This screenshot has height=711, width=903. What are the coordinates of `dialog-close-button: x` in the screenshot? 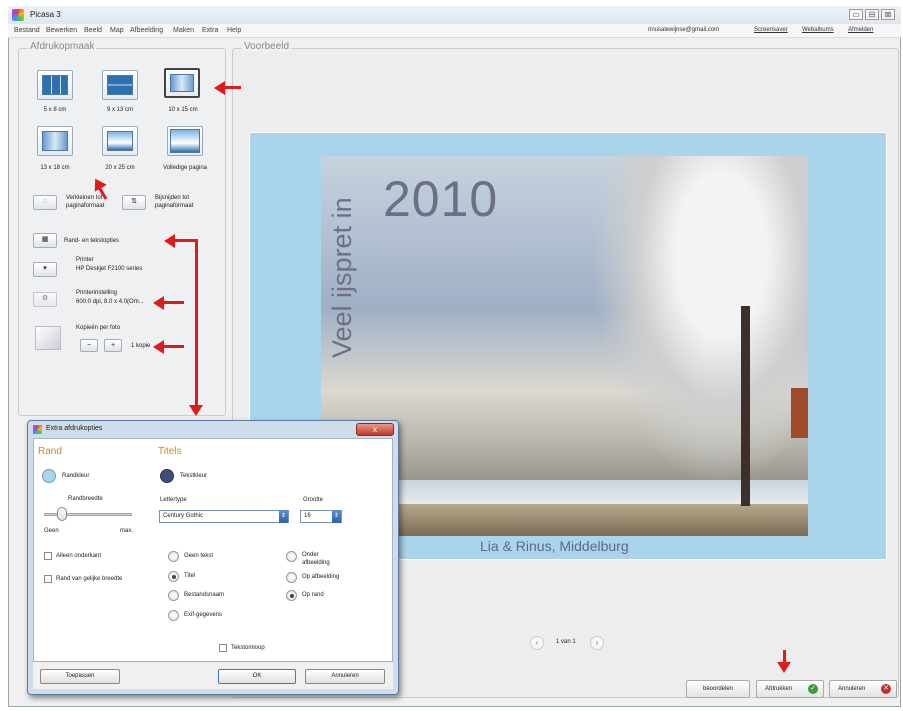 It's located at (375, 429).